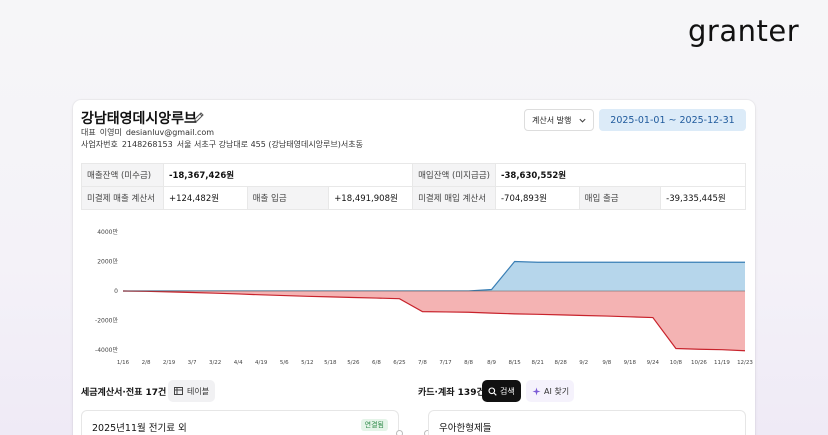 This screenshot has width=828, height=435. What do you see at coordinates (374, 425) in the screenshot?
I see `linked-badge: 연결됨` at bounding box center [374, 425].